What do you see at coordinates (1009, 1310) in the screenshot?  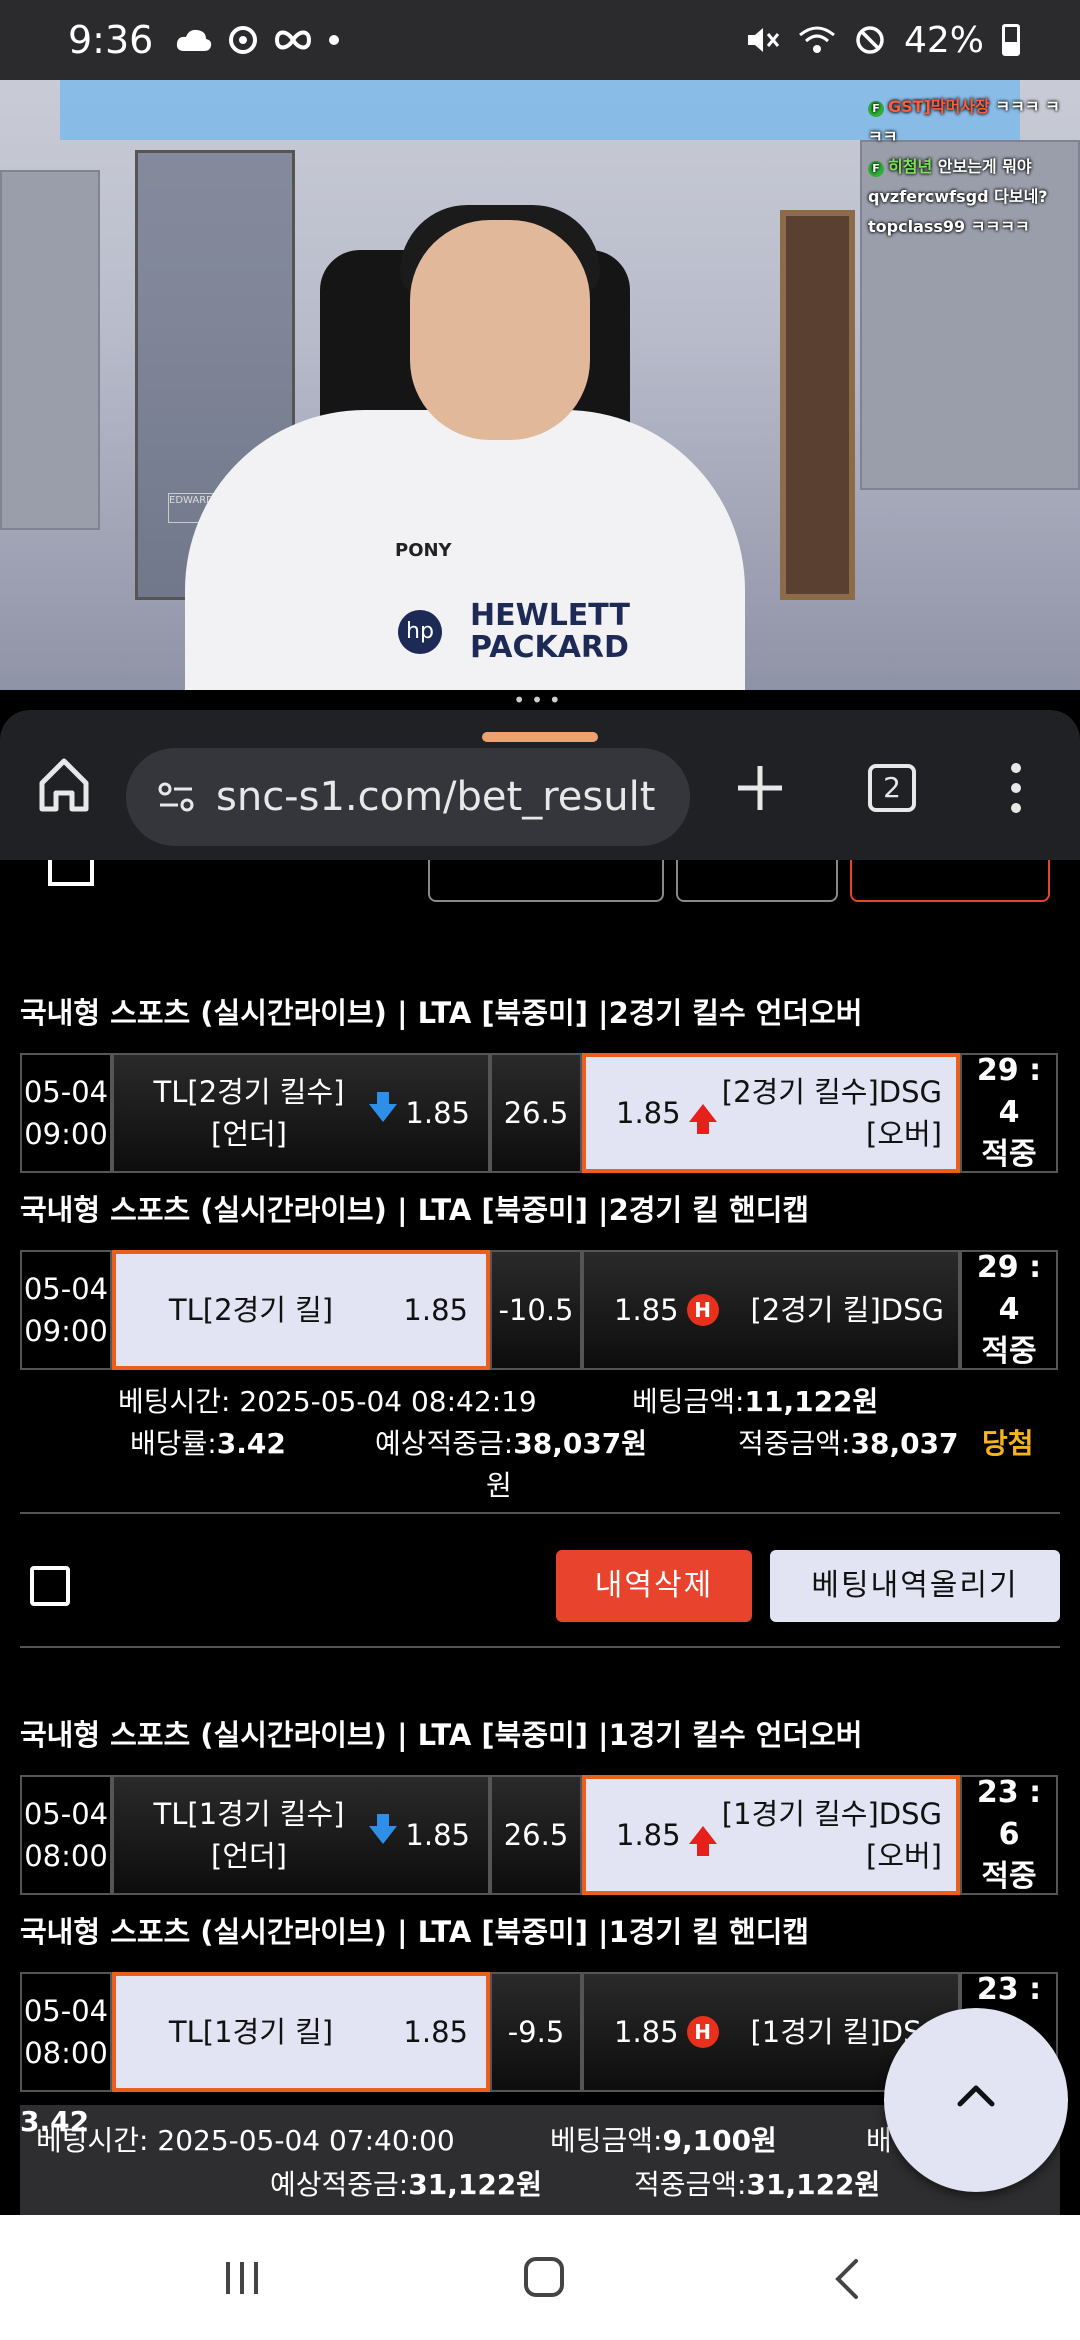 I see `match-score: 29 : 4 적중` at bounding box center [1009, 1310].